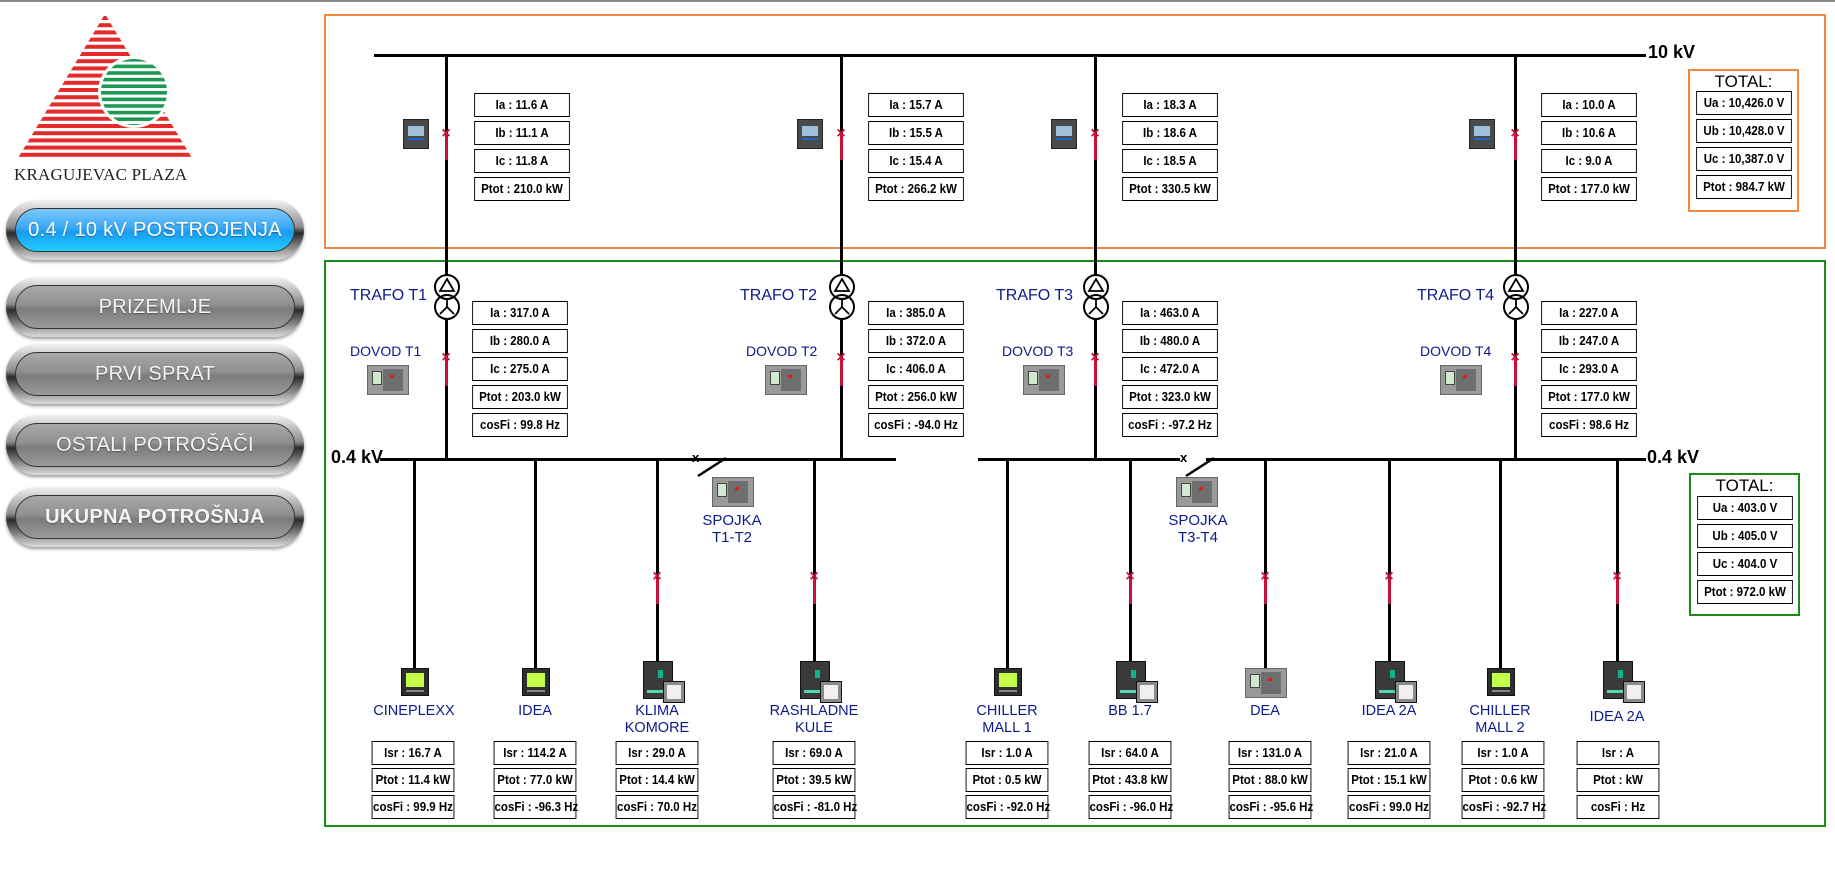  What do you see at coordinates (1589, 105) in the screenshot?
I see `mv-feeder-ia: Ia : 10.0 A` at bounding box center [1589, 105].